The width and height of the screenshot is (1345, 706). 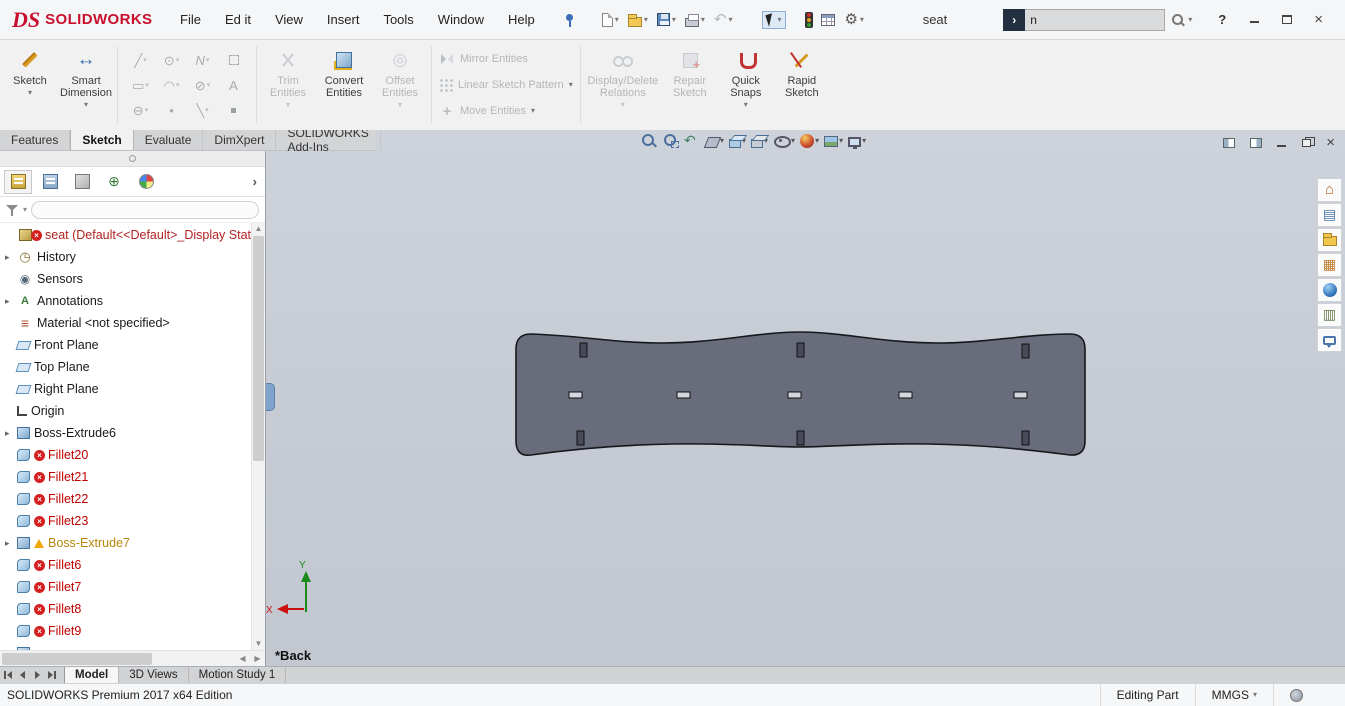 I want to click on tree-item-fillet23: × Fillet23, so click(x=125, y=521).